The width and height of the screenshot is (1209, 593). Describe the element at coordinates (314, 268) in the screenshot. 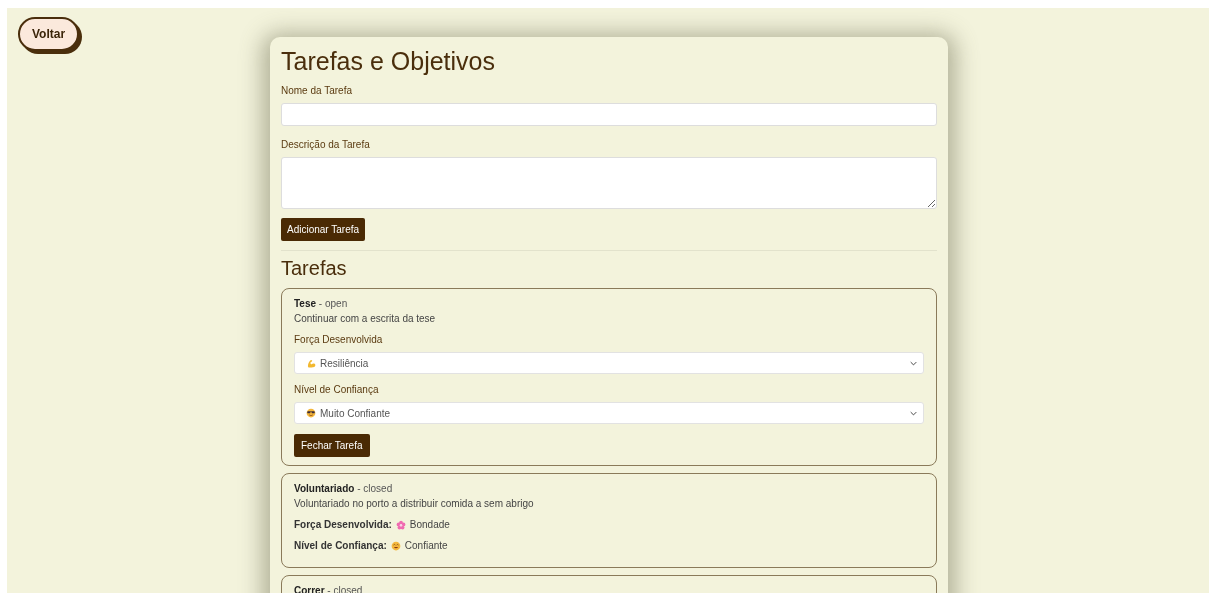

I see `section-heading: Tarefas` at that location.